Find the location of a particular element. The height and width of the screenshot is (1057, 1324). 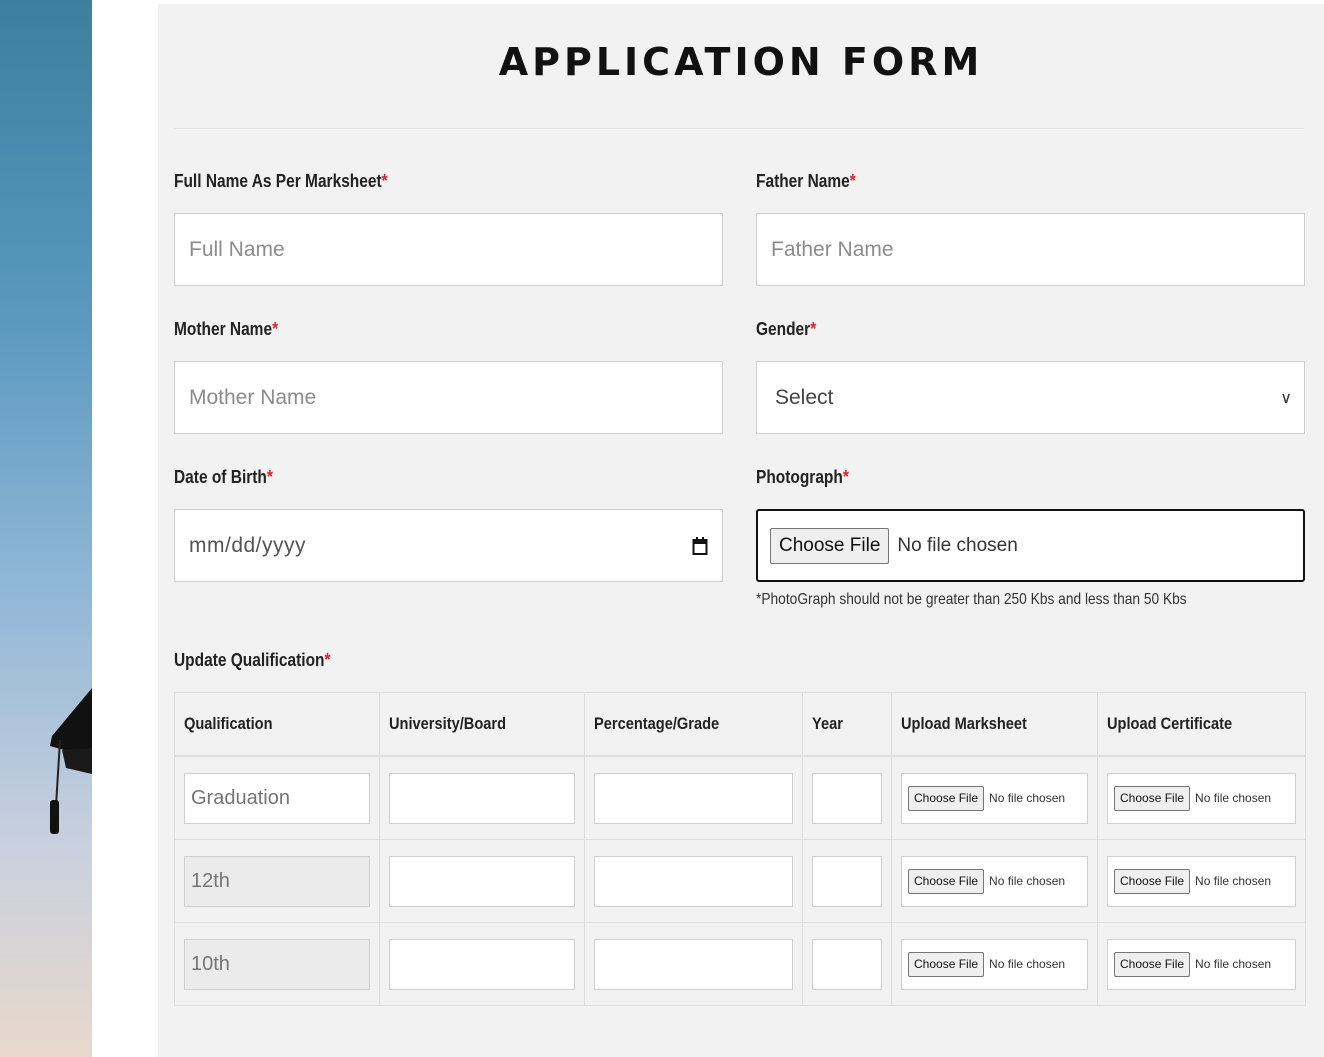

title-divider is located at coordinates (739, 128).